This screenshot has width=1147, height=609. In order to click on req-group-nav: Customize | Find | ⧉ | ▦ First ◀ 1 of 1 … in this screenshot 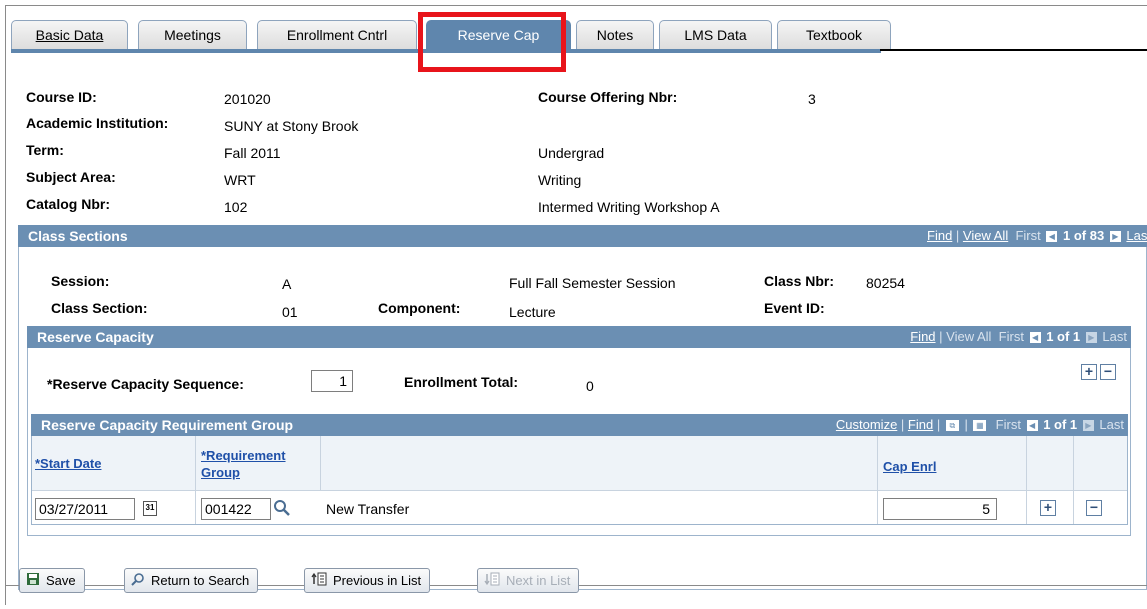, I will do `click(979, 424)`.